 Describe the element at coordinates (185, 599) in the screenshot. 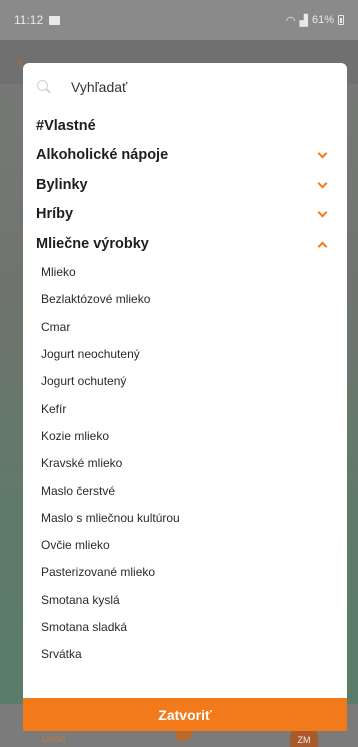

I see `list-item: Smotana kyslá` at that location.